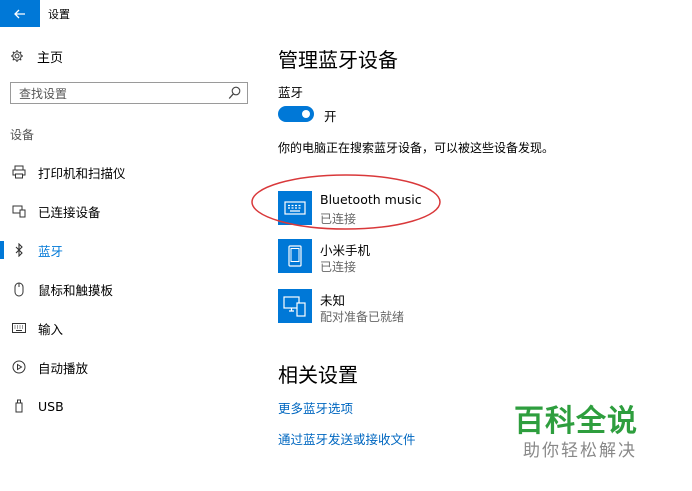 The image size is (692, 491). Describe the element at coordinates (63, 368) in the screenshot. I see `sidebar-item-label: 自动播放` at that location.